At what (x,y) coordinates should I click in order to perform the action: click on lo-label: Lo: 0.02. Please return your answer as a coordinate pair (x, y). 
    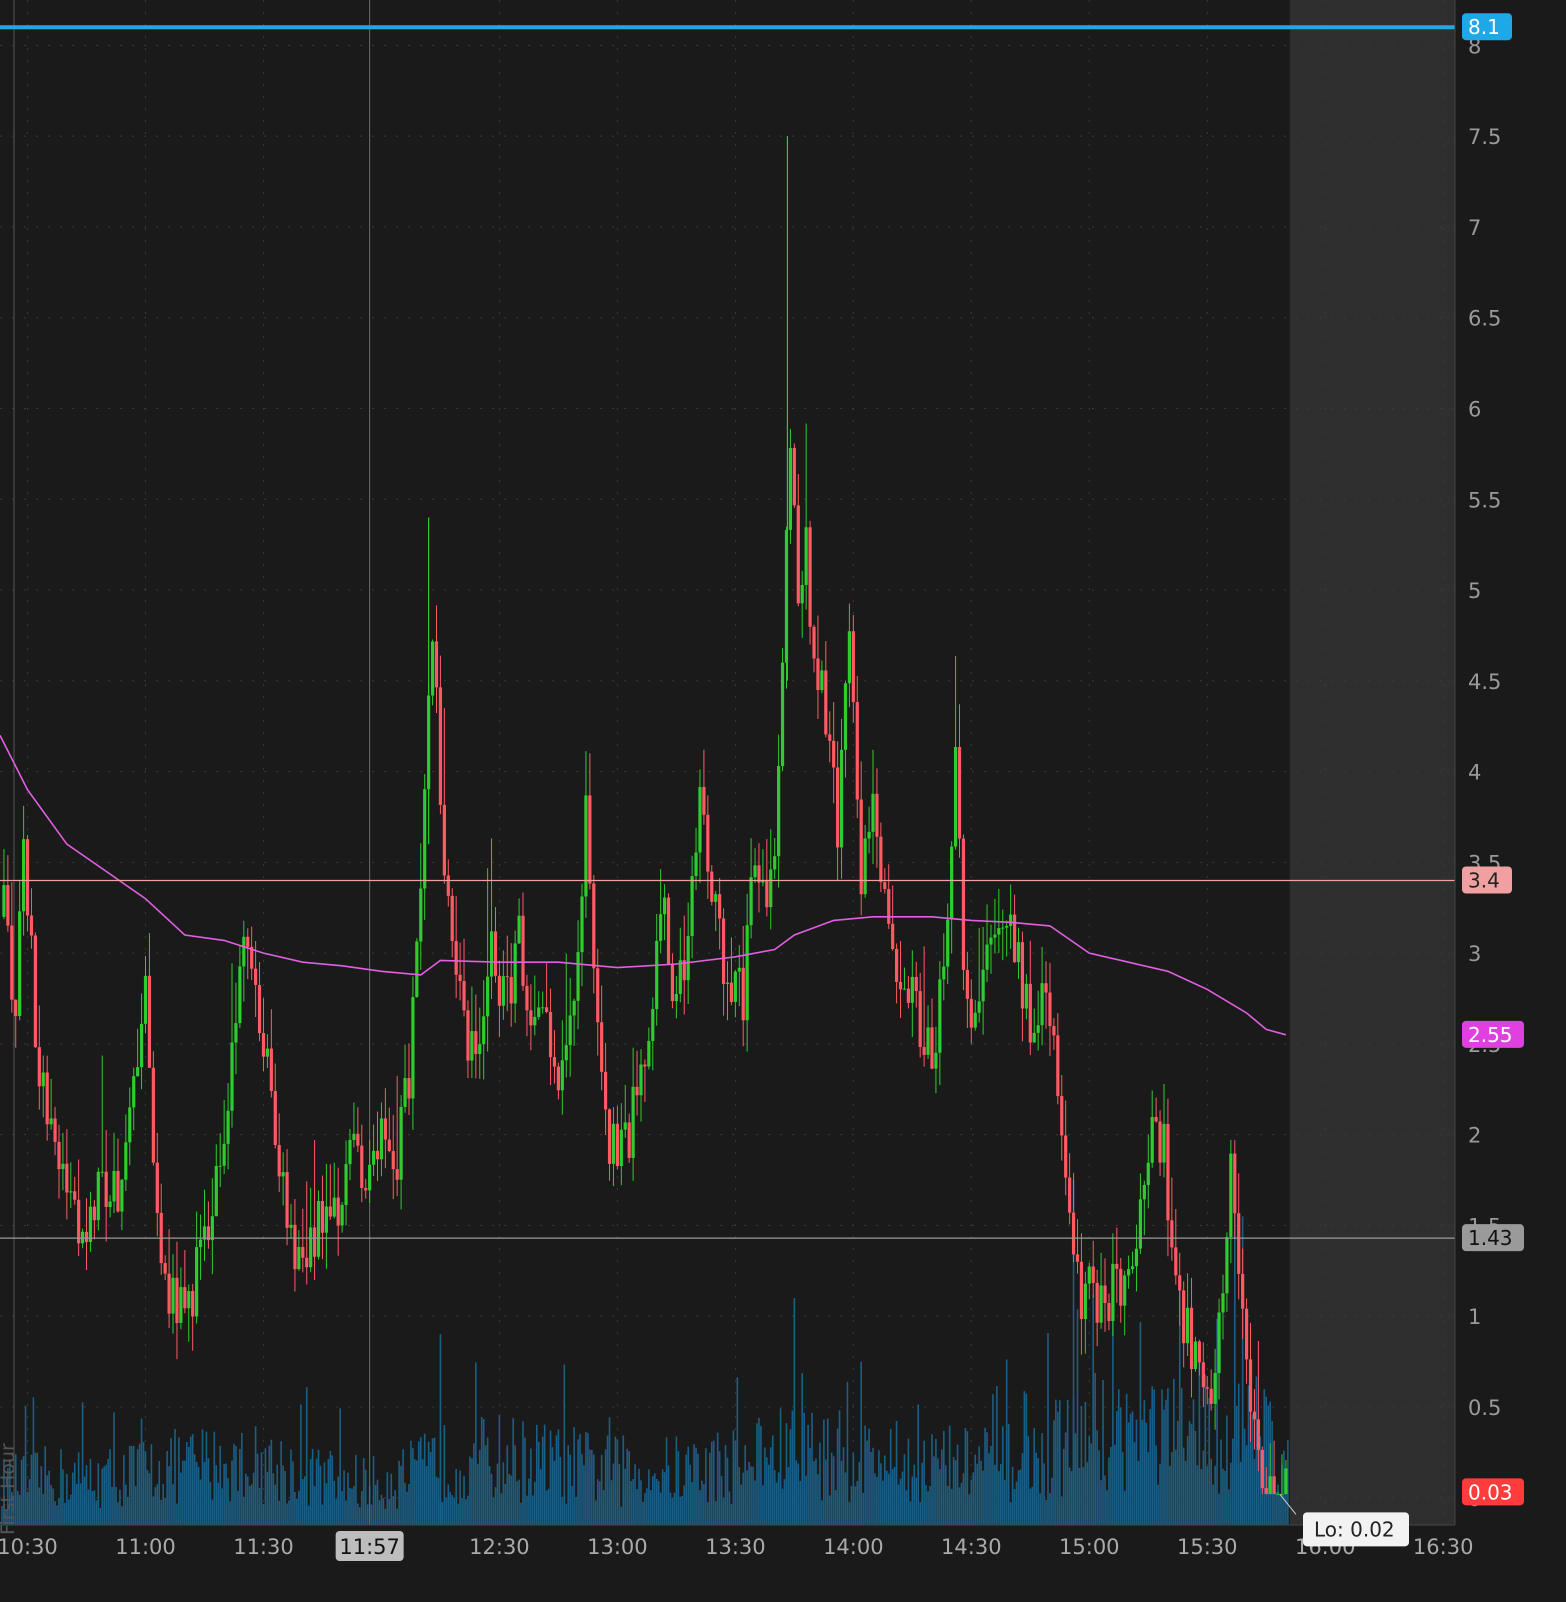
    Looking at the image, I should click on (1354, 1529).